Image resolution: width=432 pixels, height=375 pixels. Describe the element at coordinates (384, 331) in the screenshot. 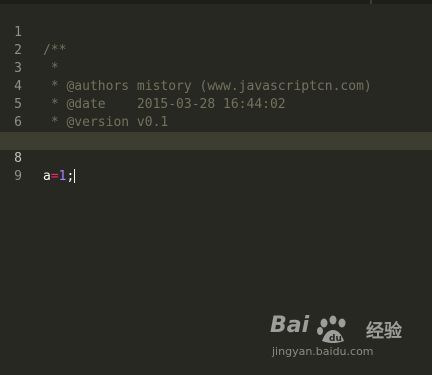

I see `watermark-brand-cn: 经验` at that location.